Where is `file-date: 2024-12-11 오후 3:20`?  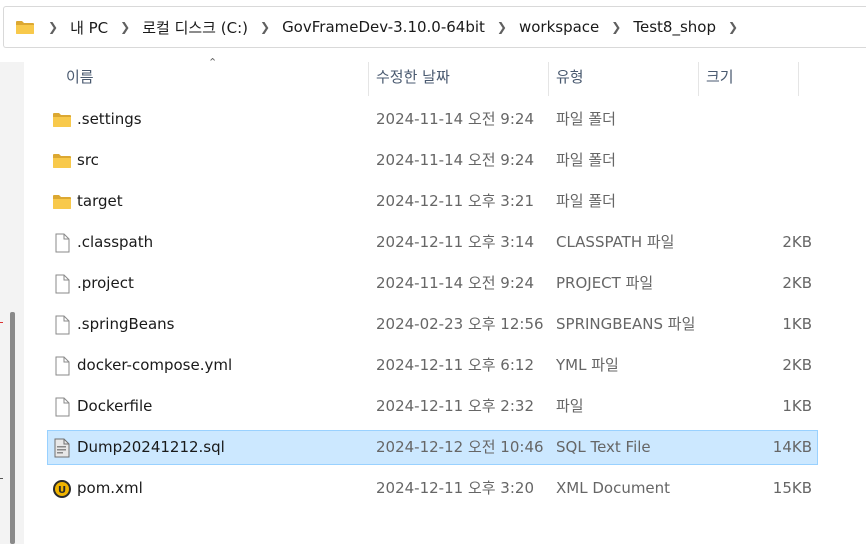
file-date: 2024-12-11 오후 3:20 is located at coordinates (455, 488).